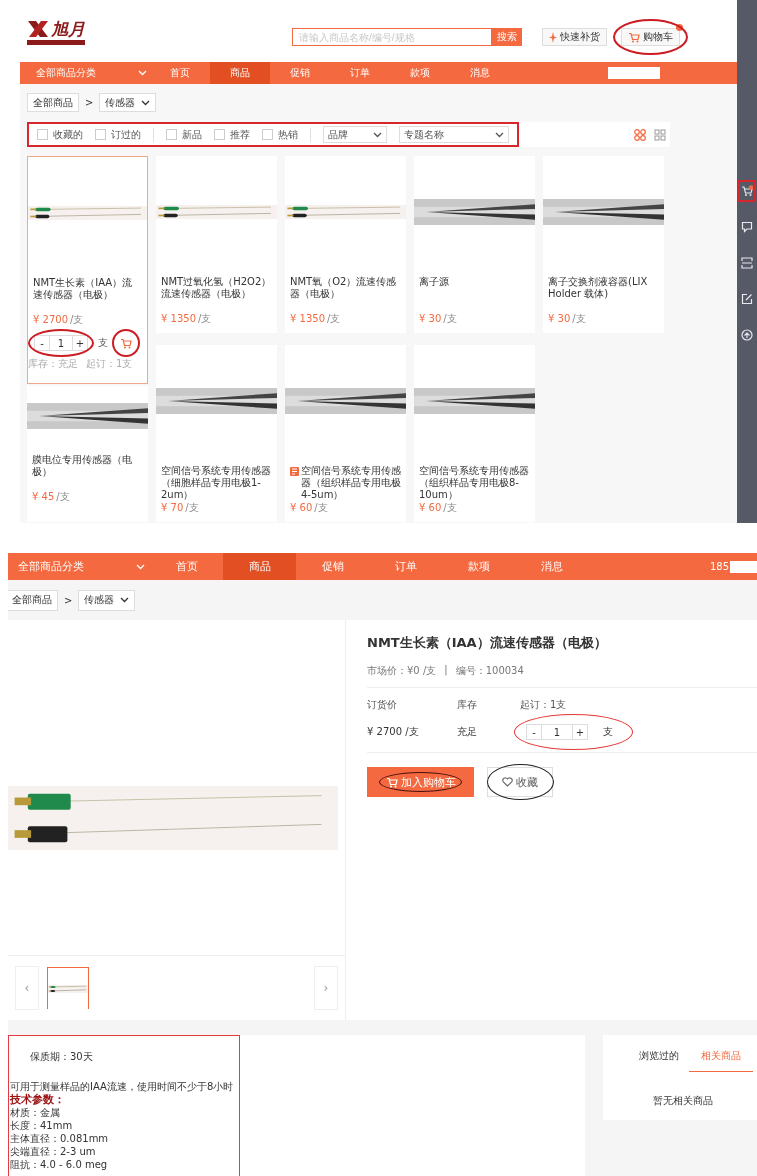 The image size is (757, 1176). I want to click on product-card: 离子交换剂液容器(LIX Holder 载体) ¥ 30 /支, so click(603, 244).